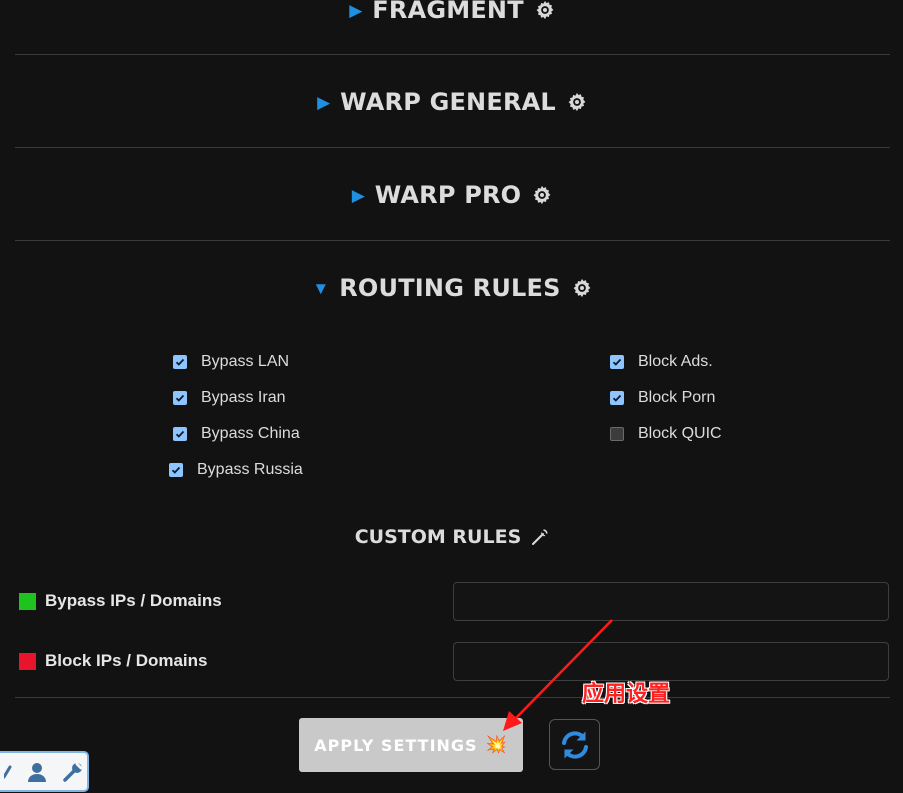 The width and height of the screenshot is (903, 793). I want to click on red-square-icon, so click(27, 661).